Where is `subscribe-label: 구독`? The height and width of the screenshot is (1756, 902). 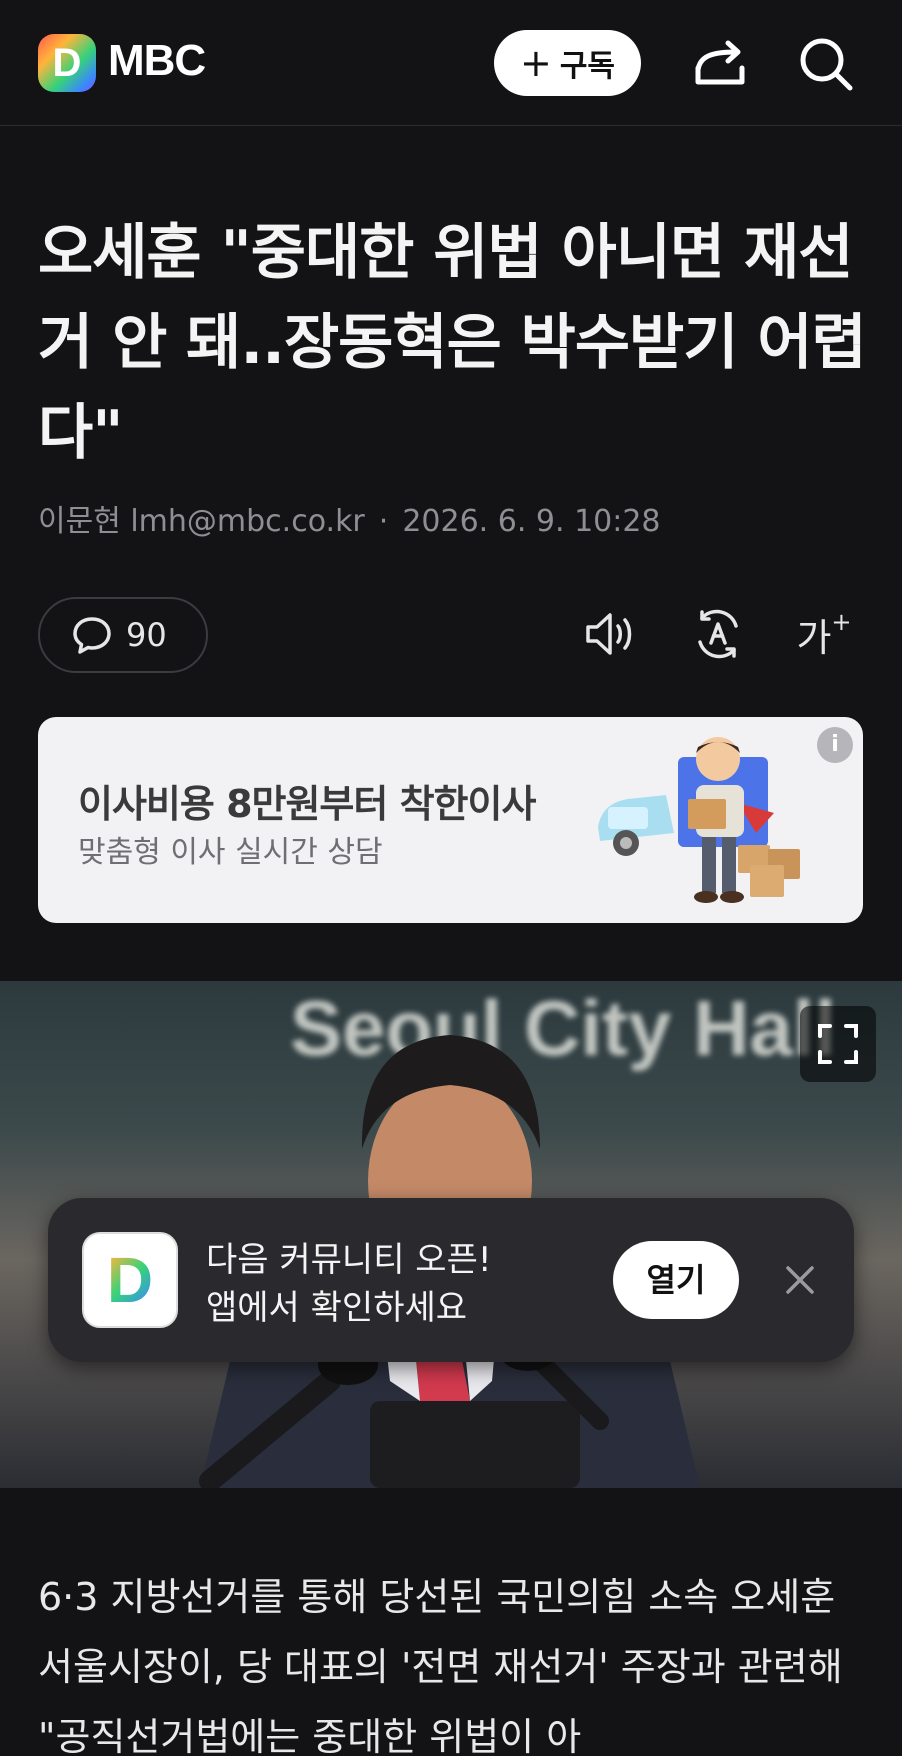
subscribe-label: 구독 is located at coordinates (587, 66).